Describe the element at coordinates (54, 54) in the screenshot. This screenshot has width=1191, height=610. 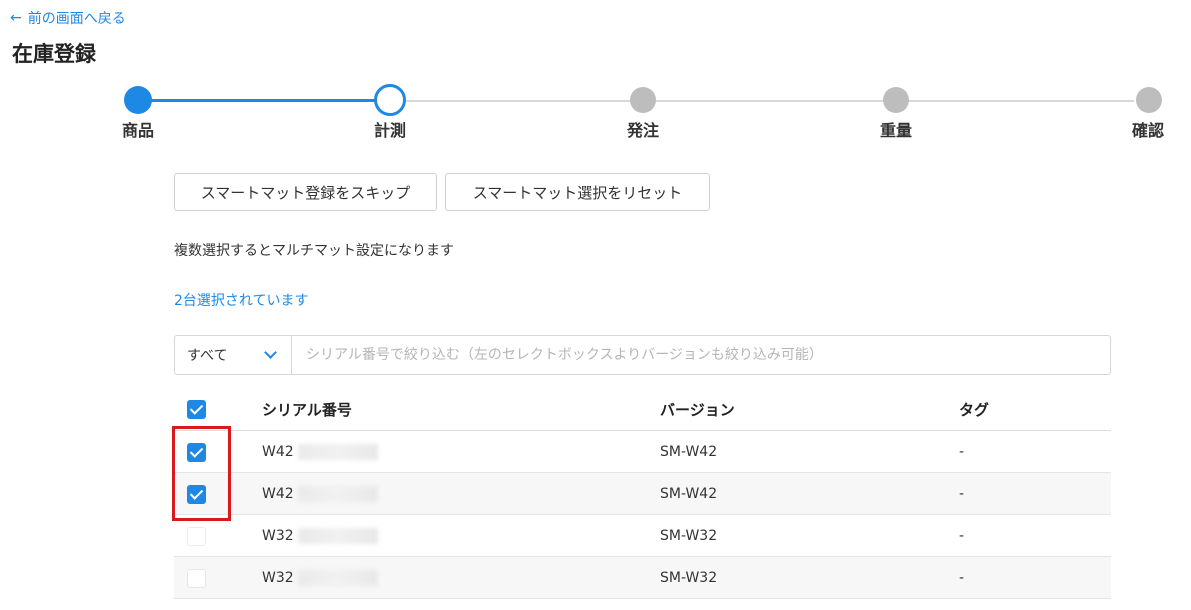
I see `page-title: 在庫登録` at that location.